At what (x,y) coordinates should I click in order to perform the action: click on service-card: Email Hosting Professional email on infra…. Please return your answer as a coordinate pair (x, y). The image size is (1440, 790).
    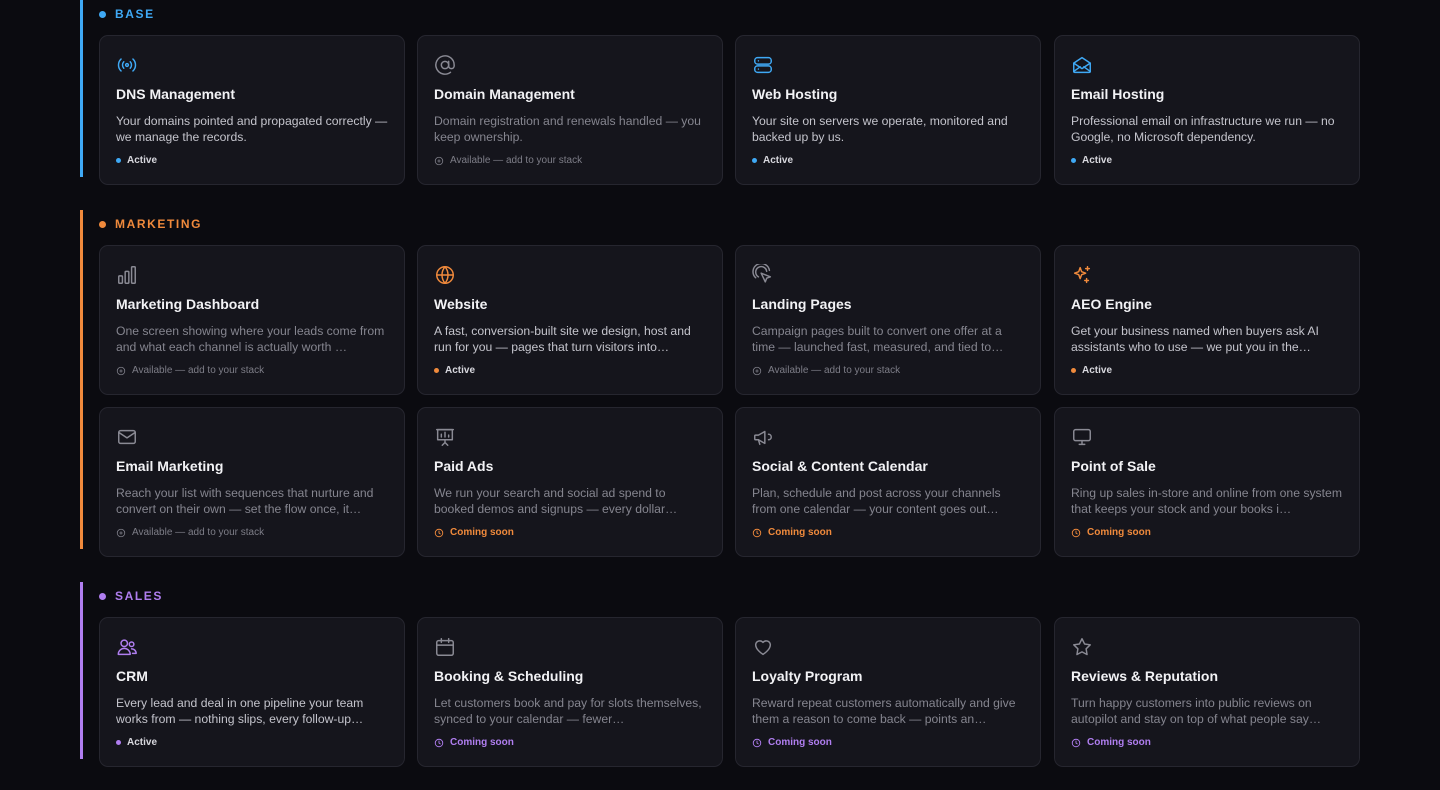
    Looking at the image, I should click on (1207, 110).